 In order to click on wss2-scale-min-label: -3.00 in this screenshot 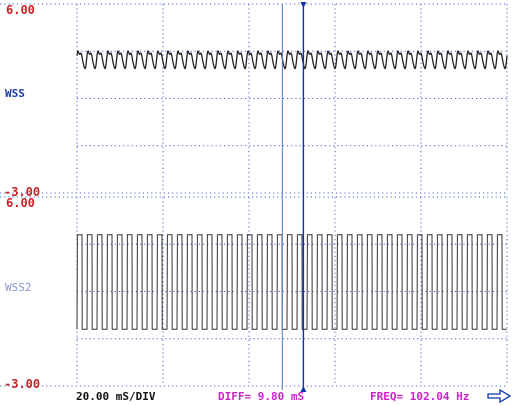, I will do `click(22, 384)`.